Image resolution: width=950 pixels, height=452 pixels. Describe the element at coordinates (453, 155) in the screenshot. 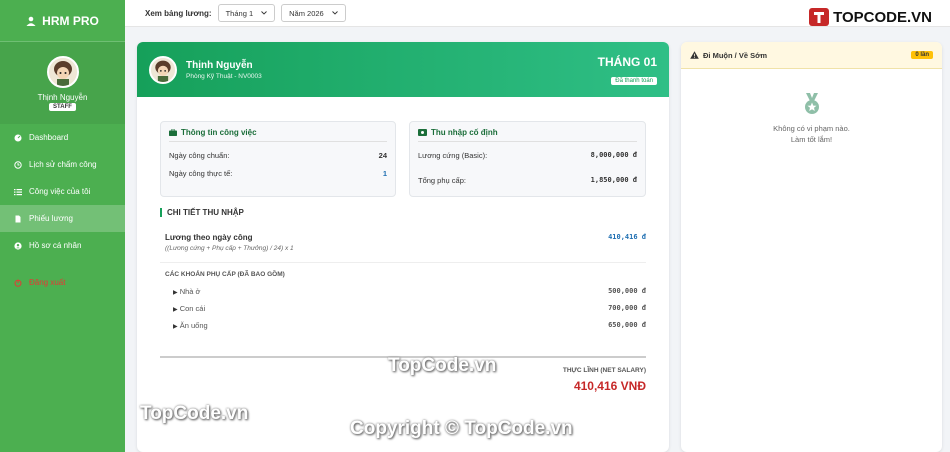

I see `basic-salary-label: Lương cứng (Basic):` at that location.